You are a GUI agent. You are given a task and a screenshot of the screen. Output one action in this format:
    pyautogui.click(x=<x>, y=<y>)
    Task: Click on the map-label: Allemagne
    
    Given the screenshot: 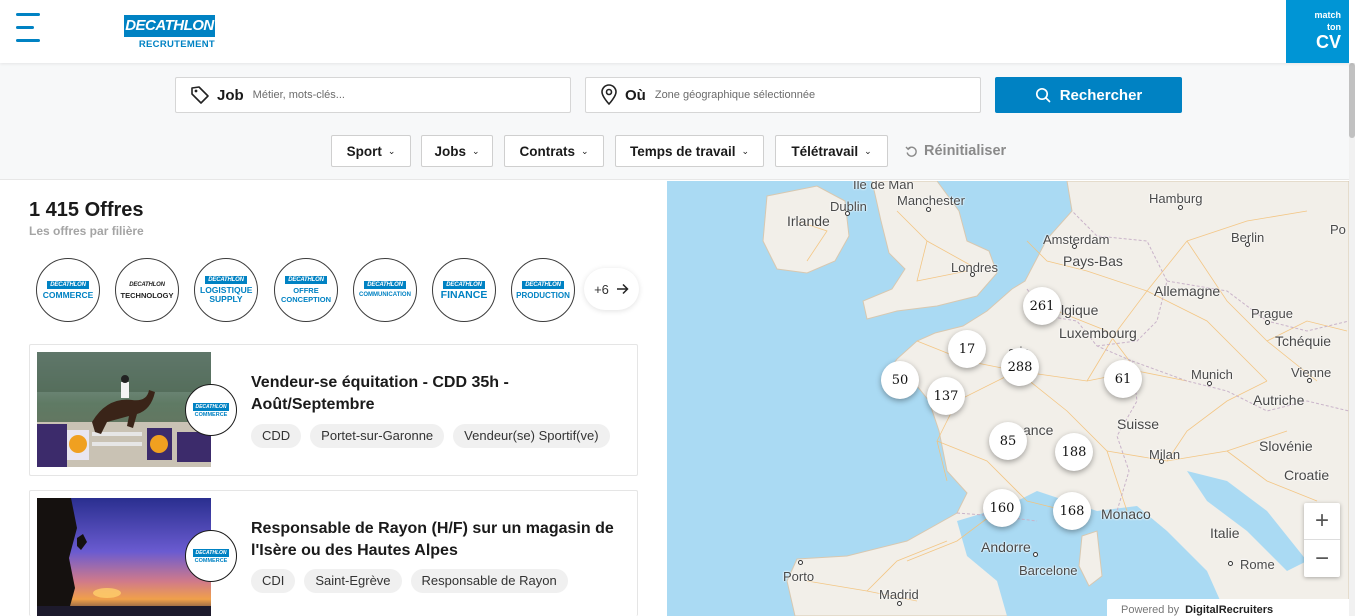 What is the action you would take?
    pyautogui.click(x=1187, y=291)
    